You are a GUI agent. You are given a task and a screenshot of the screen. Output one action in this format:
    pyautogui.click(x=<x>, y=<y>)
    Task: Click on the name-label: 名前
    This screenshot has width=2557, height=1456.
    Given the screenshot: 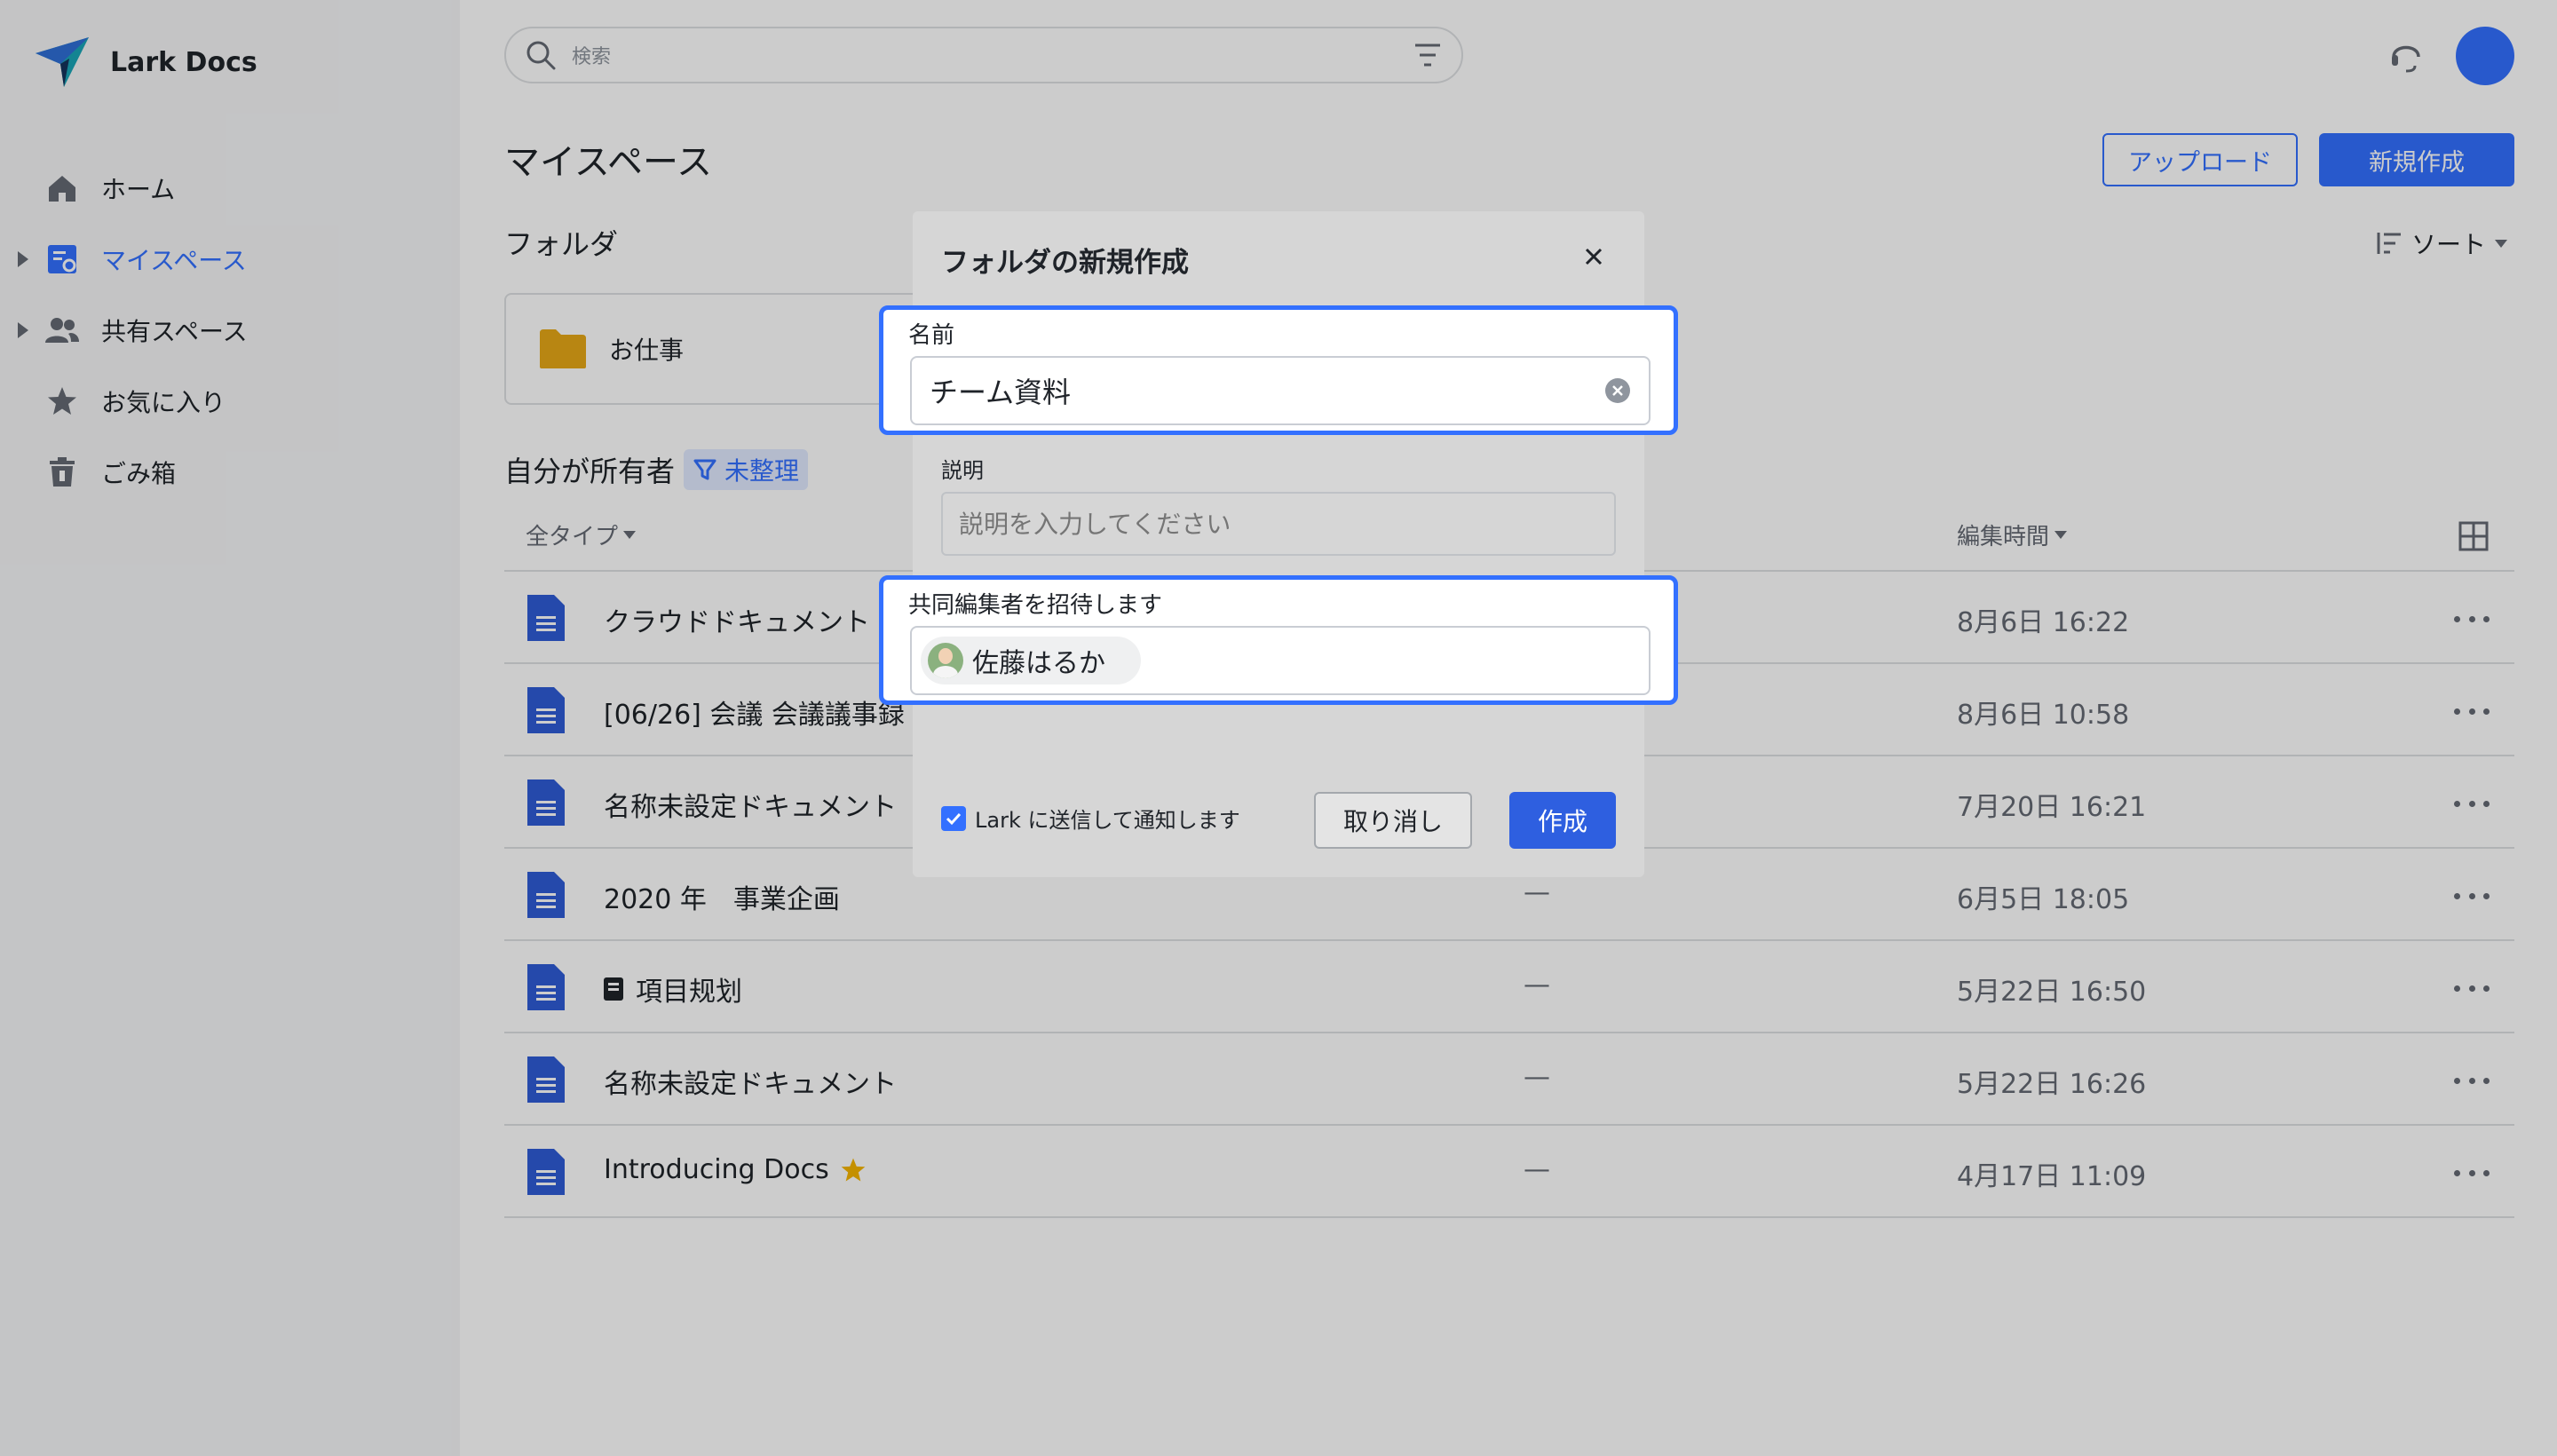 What is the action you would take?
    pyautogui.click(x=931, y=335)
    